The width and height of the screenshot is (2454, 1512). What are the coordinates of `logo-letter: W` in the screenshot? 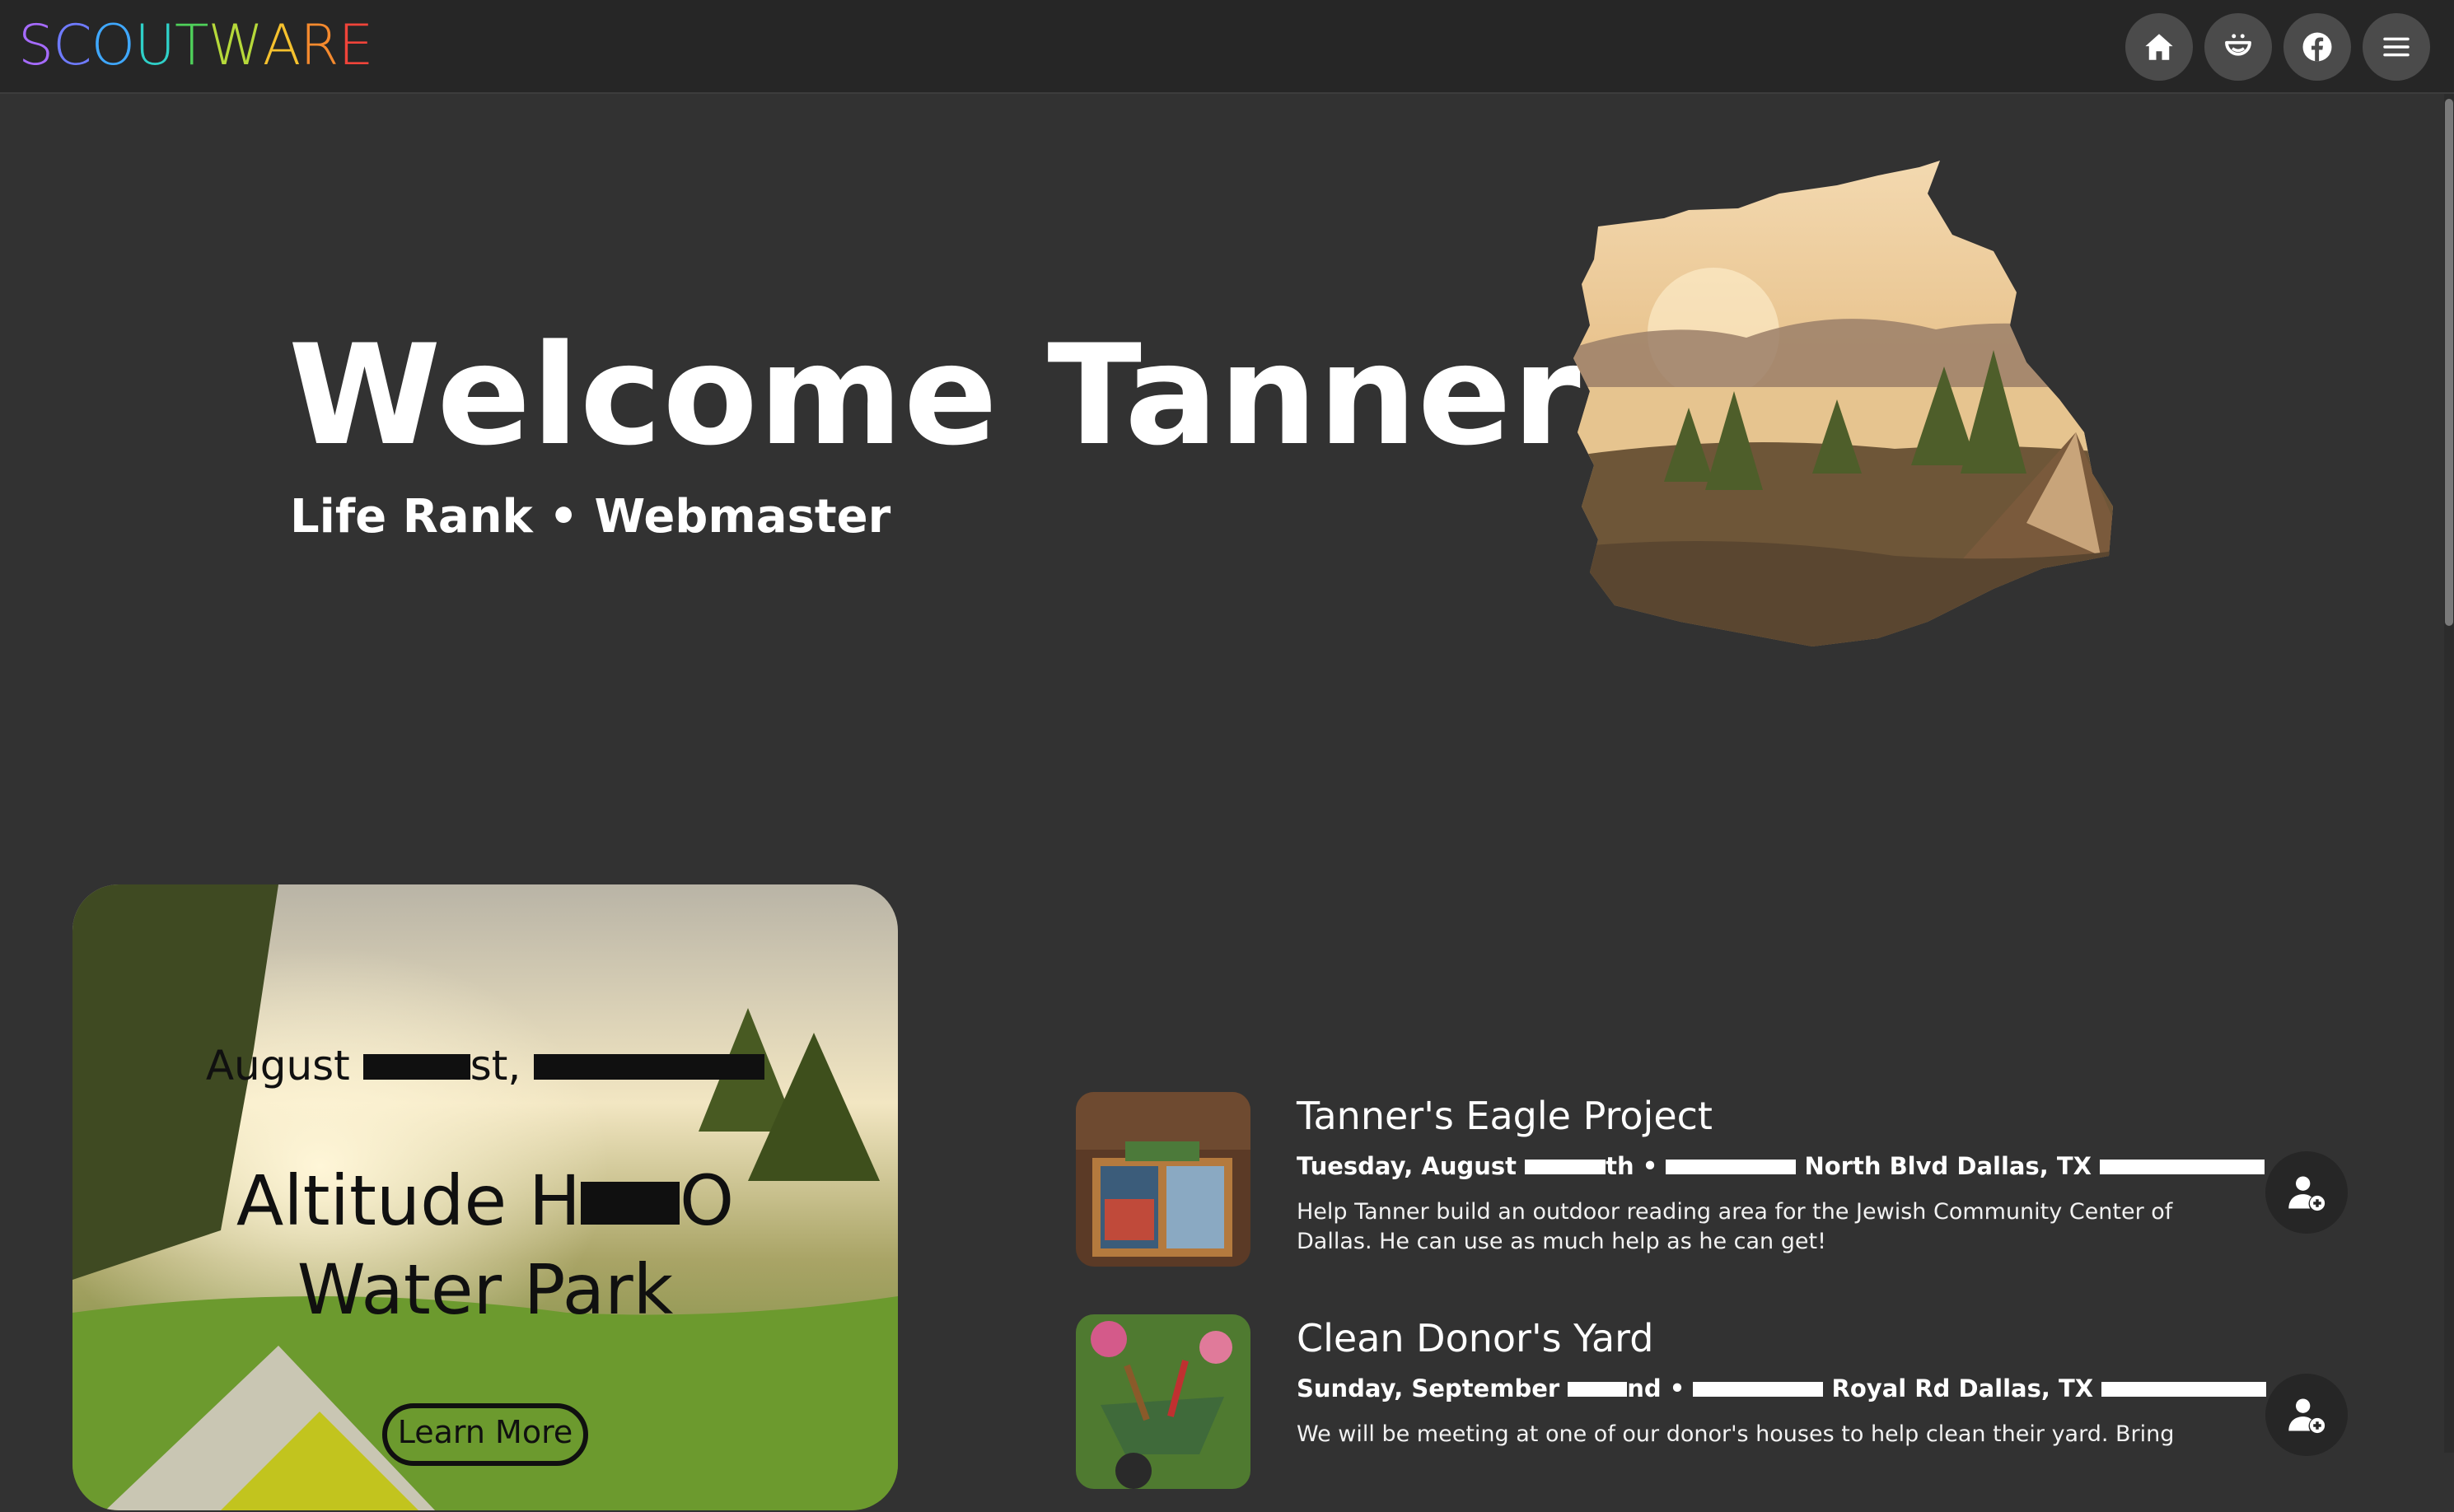 It's located at (236, 45).